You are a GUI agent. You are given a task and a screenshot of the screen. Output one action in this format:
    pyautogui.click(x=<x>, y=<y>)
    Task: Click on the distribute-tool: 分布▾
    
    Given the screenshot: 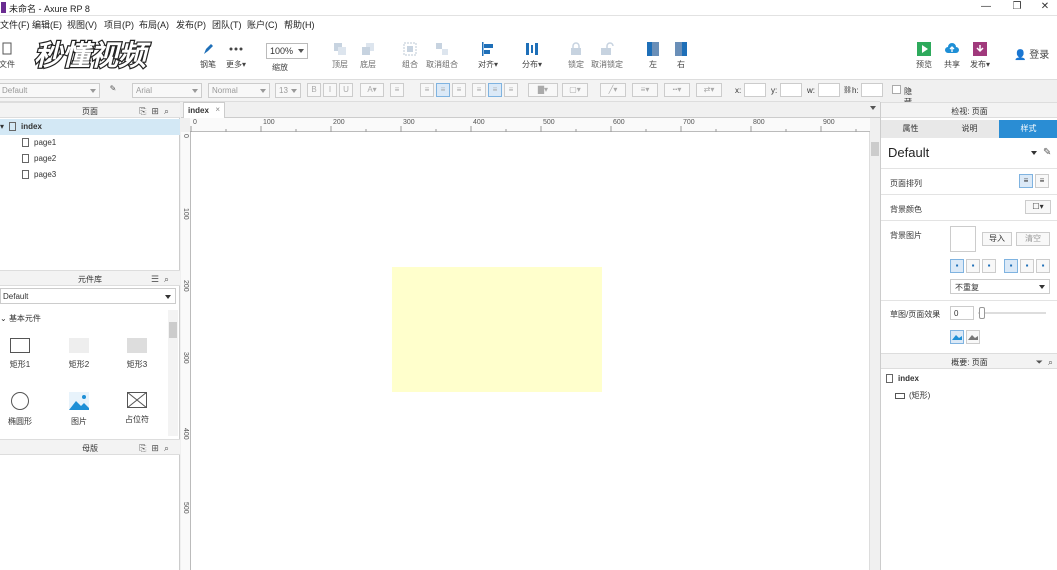 What is the action you would take?
    pyautogui.click(x=532, y=56)
    